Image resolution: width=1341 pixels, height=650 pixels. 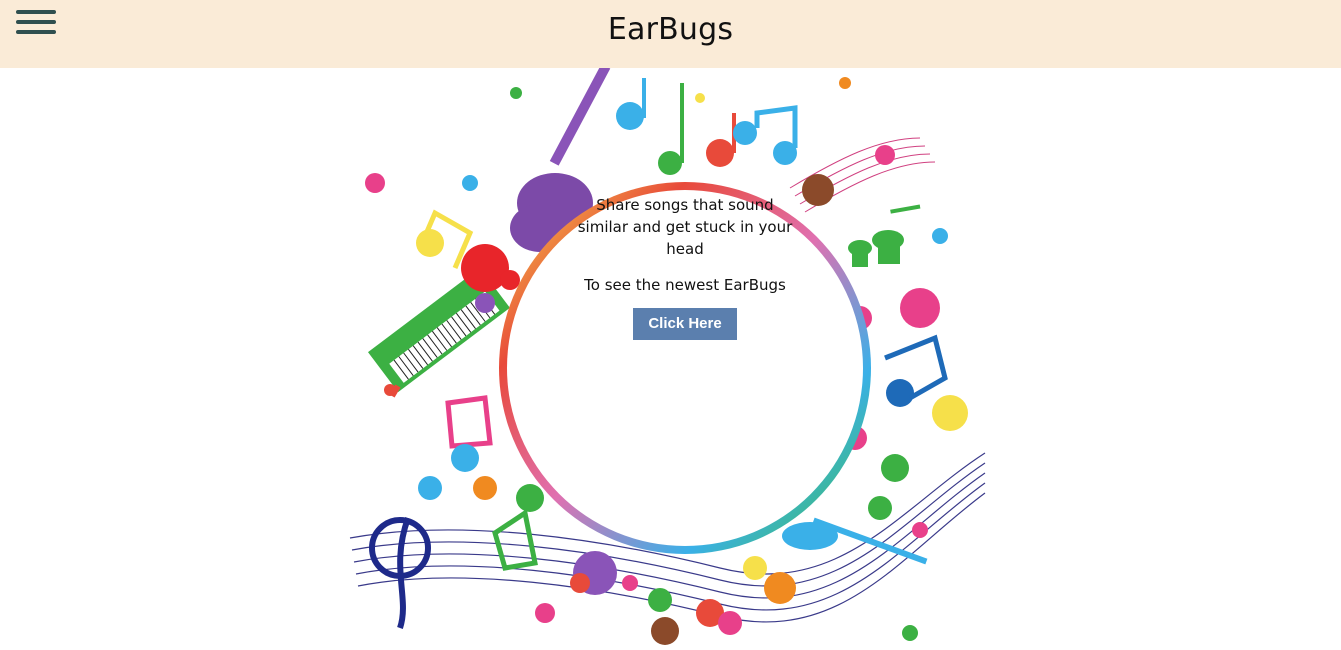 What do you see at coordinates (685, 285) in the screenshot?
I see `newest-prompt-text: To see the newest EarBugs` at bounding box center [685, 285].